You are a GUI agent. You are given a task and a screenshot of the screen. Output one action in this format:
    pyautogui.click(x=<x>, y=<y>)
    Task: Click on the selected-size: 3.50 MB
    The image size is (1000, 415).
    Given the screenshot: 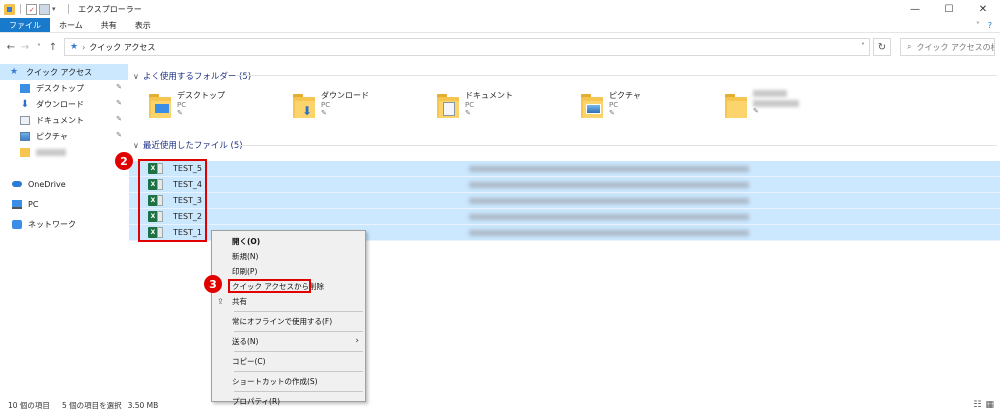 What is the action you would take?
    pyautogui.click(x=143, y=405)
    